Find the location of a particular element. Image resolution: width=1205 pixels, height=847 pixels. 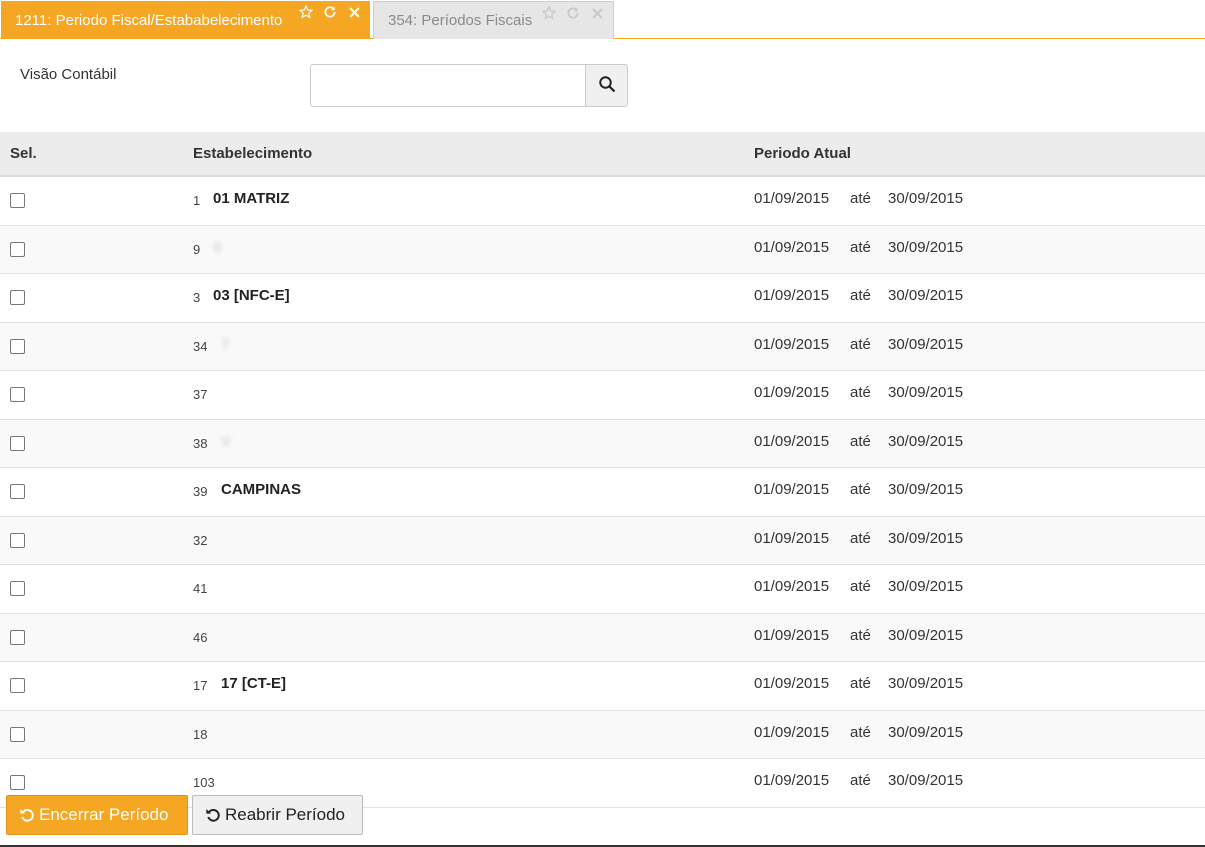

encerrar-periodo-label: Encerrar Período is located at coordinates (104, 814).